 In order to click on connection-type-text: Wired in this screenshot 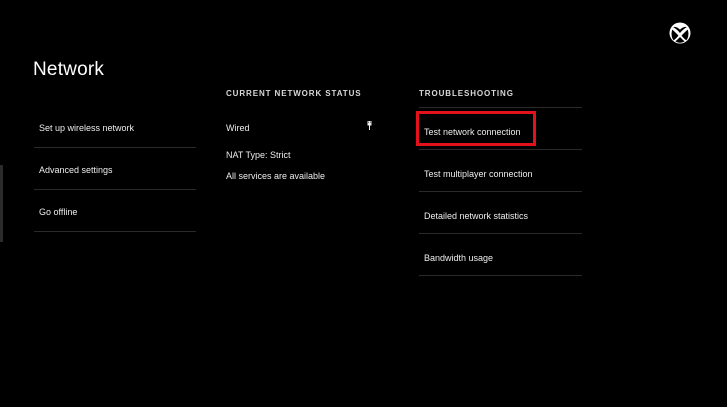, I will do `click(238, 128)`.